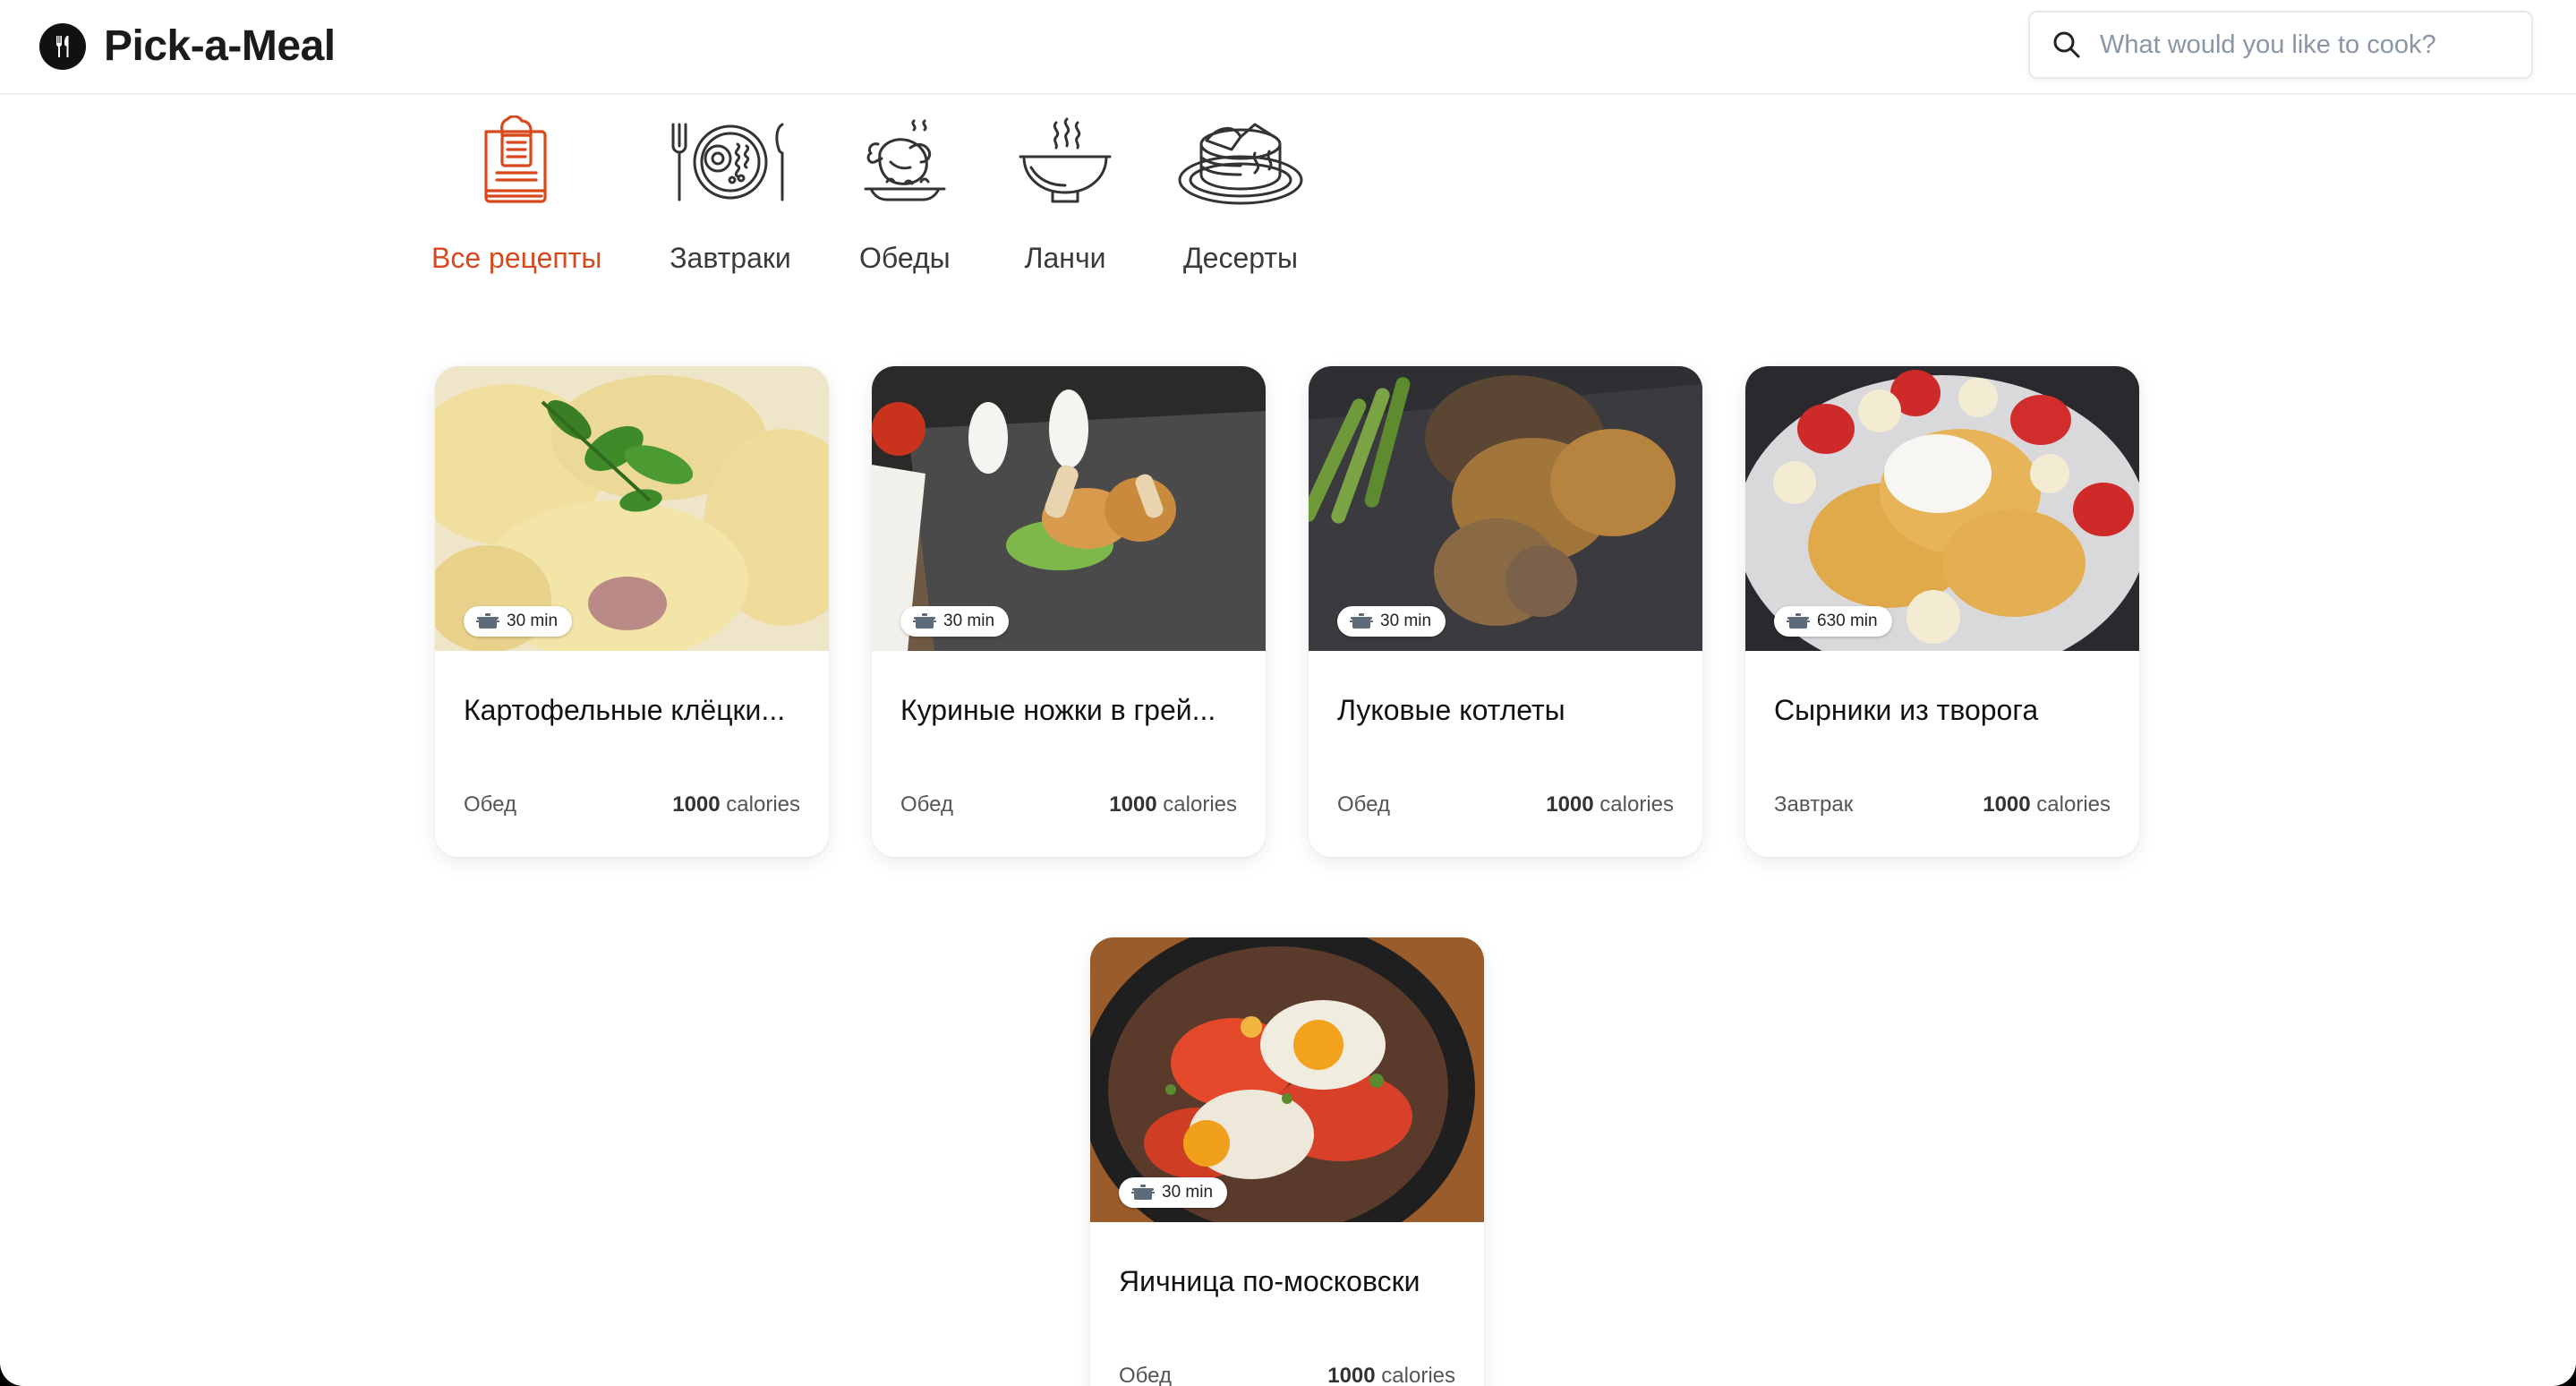 This screenshot has width=2576, height=1386. I want to click on search-icon, so click(2067, 45).